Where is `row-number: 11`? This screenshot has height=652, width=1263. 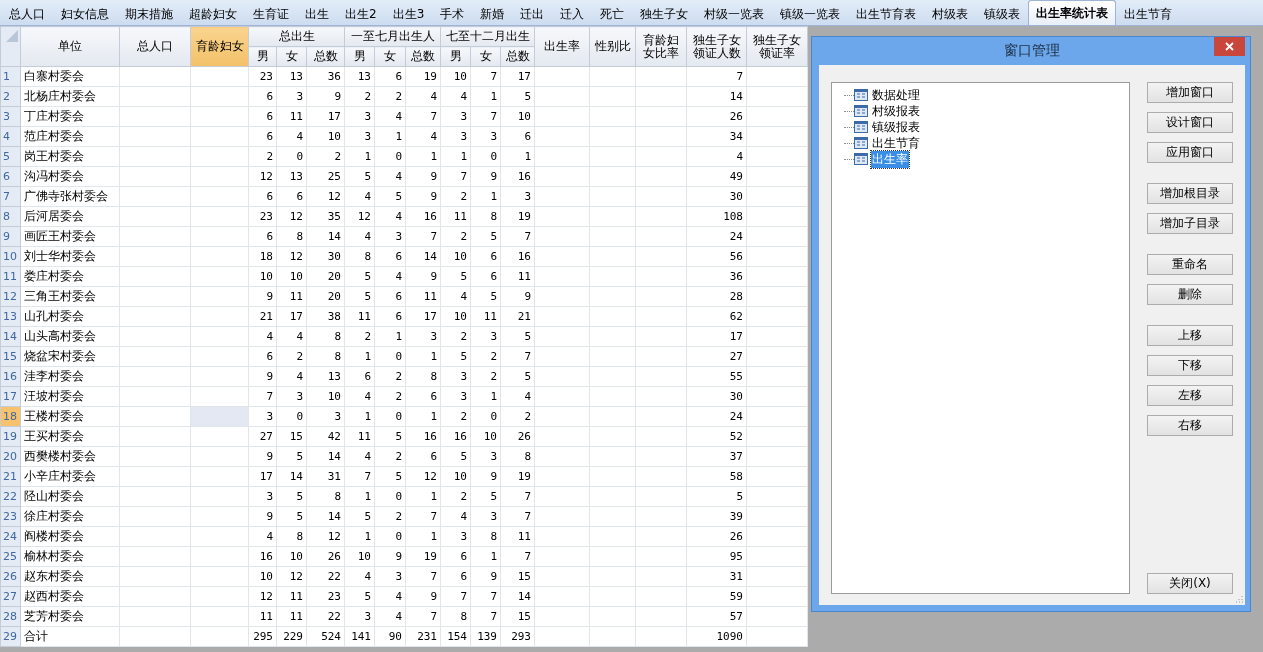 row-number: 11 is located at coordinates (10, 276).